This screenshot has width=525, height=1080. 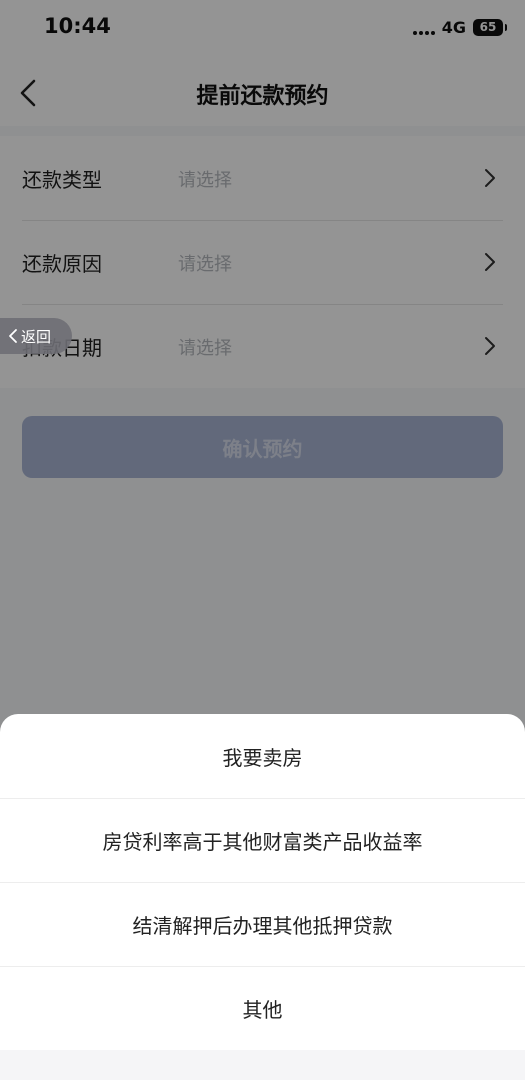 What do you see at coordinates (262, 840) in the screenshot?
I see `sheet-option-rate-higher: 房贷利率高于其他财富类产品收益率` at bounding box center [262, 840].